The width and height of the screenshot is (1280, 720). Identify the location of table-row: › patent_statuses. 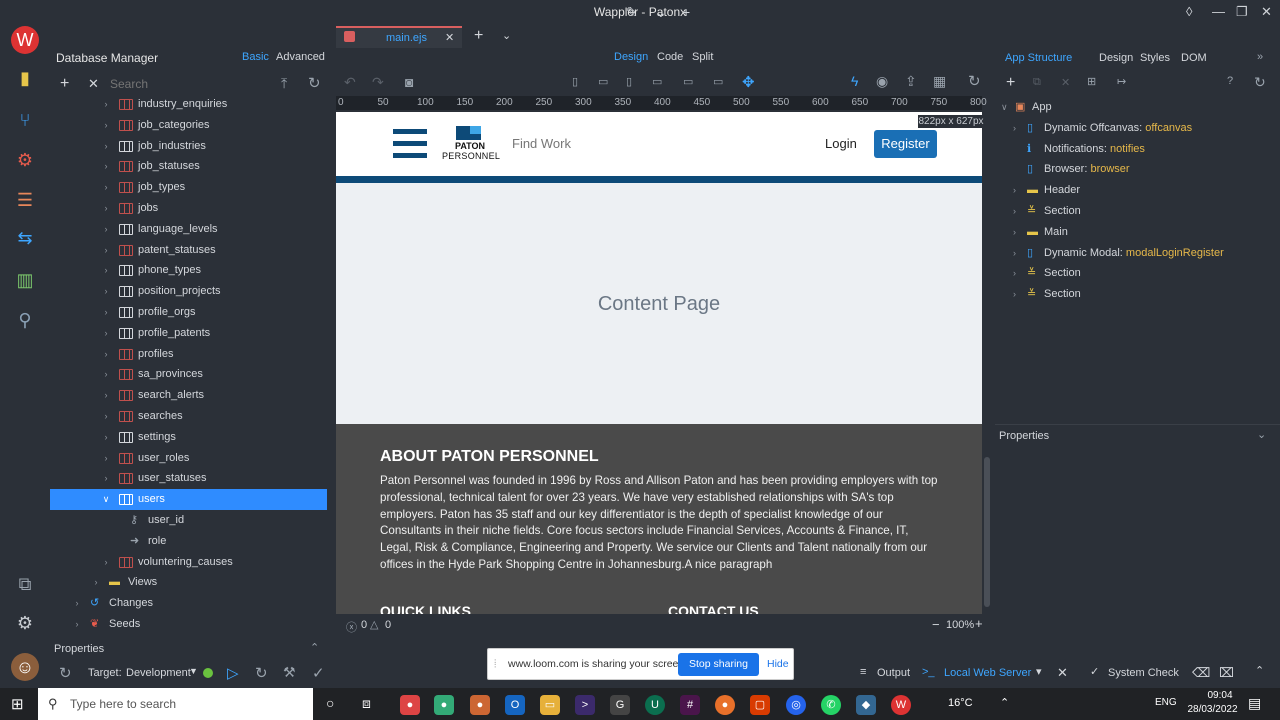
(188, 250).